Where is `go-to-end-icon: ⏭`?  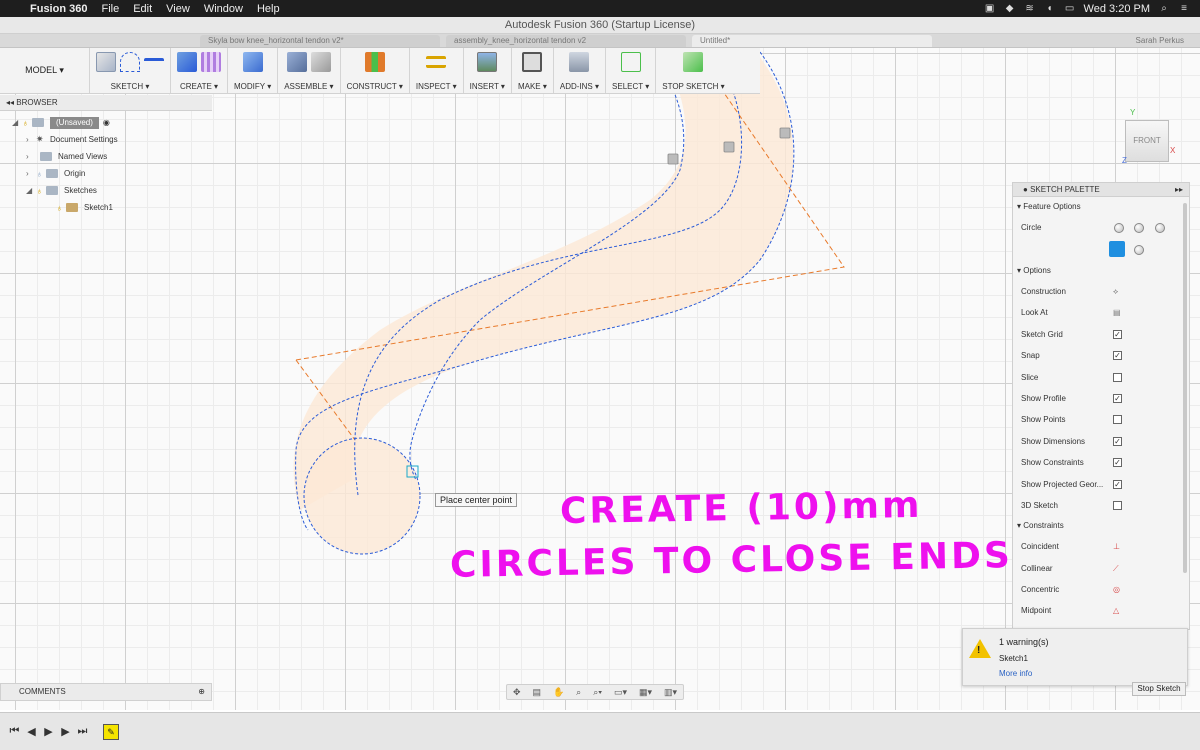
go-to-end-icon: ⏭ is located at coordinates (82, 731).